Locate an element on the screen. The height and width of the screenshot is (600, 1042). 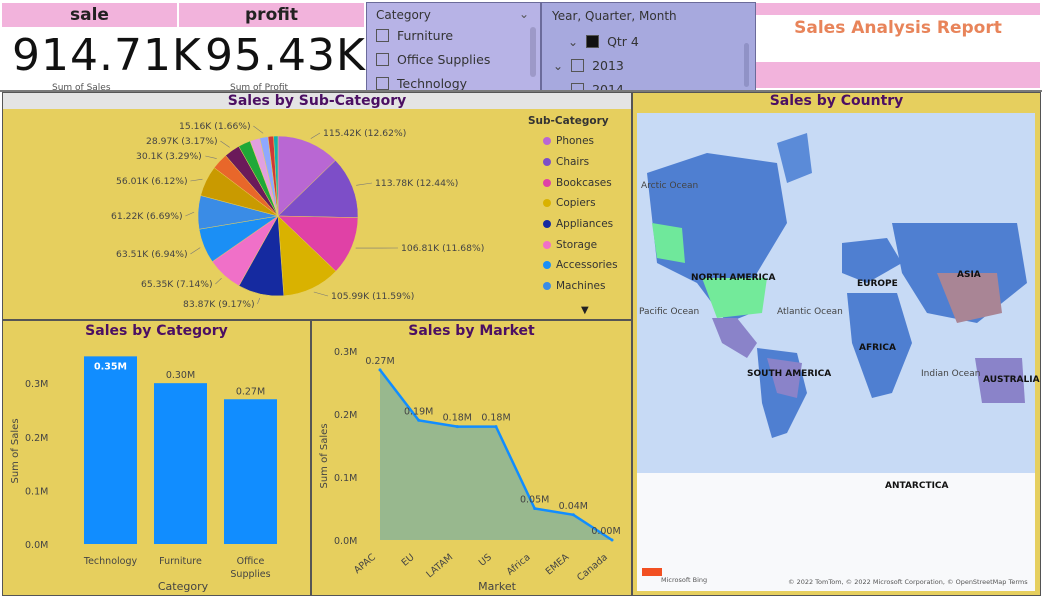
x-tick-label: Office is located at coordinates (251, 561).